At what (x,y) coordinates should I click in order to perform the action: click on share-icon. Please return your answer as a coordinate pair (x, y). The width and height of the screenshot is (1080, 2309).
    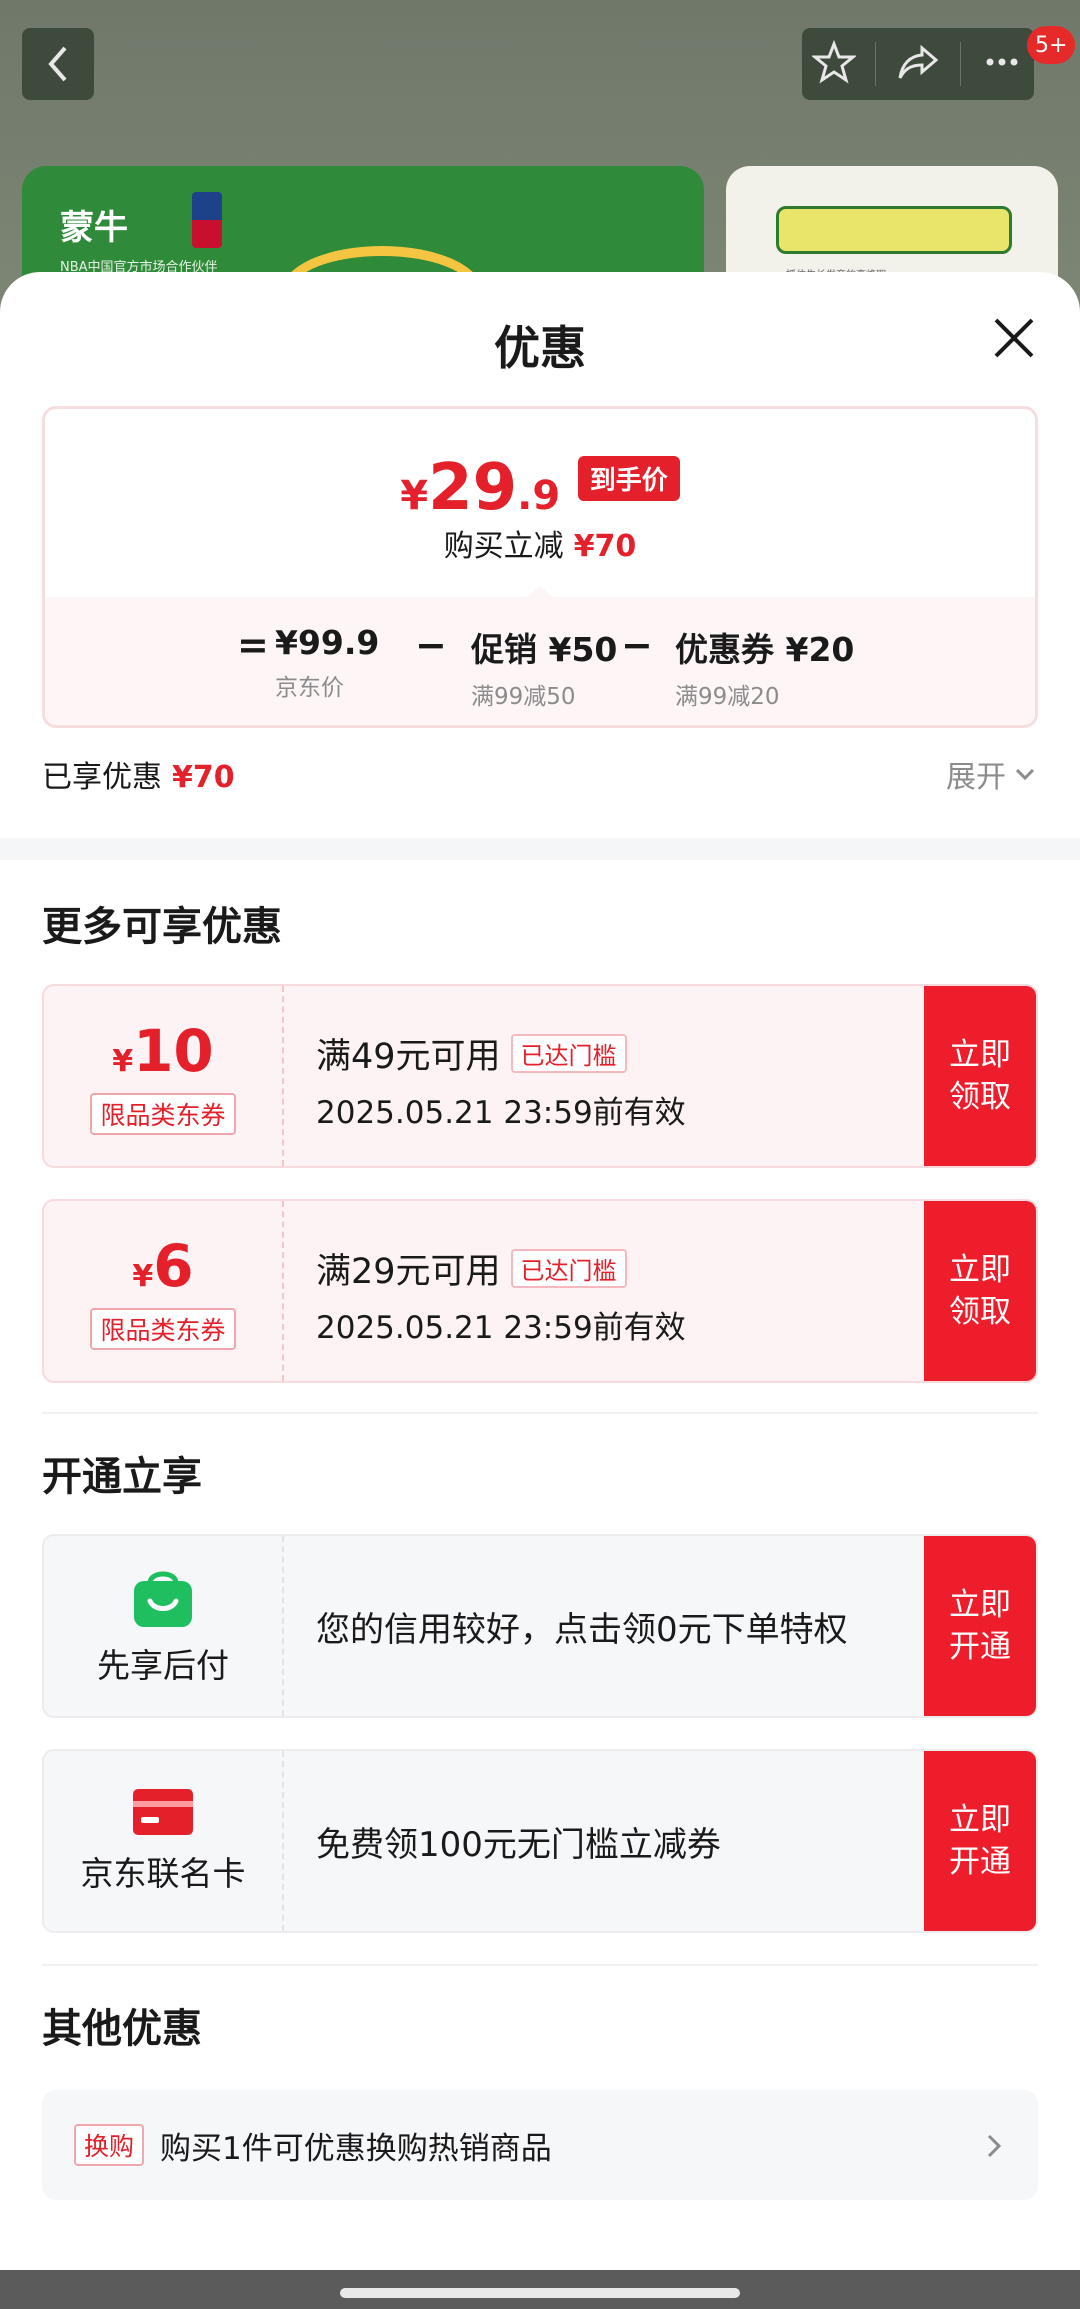
    Looking at the image, I should click on (918, 64).